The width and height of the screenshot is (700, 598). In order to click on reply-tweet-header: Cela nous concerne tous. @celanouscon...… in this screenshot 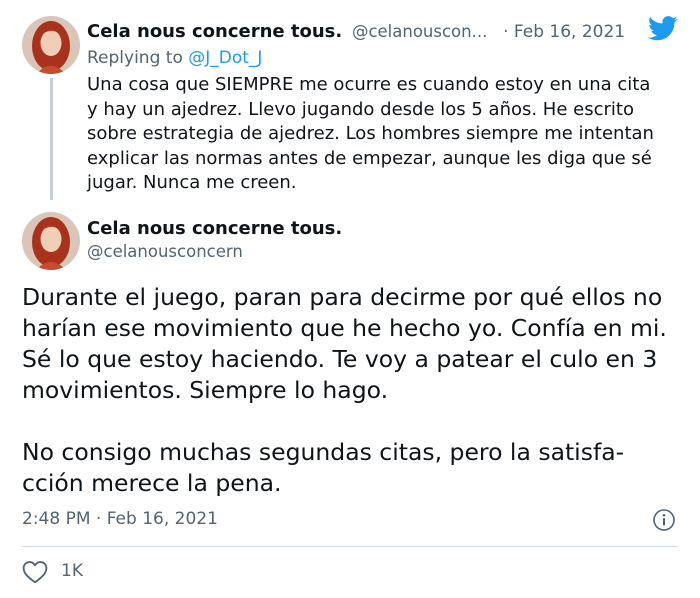, I will do `click(389, 32)`.